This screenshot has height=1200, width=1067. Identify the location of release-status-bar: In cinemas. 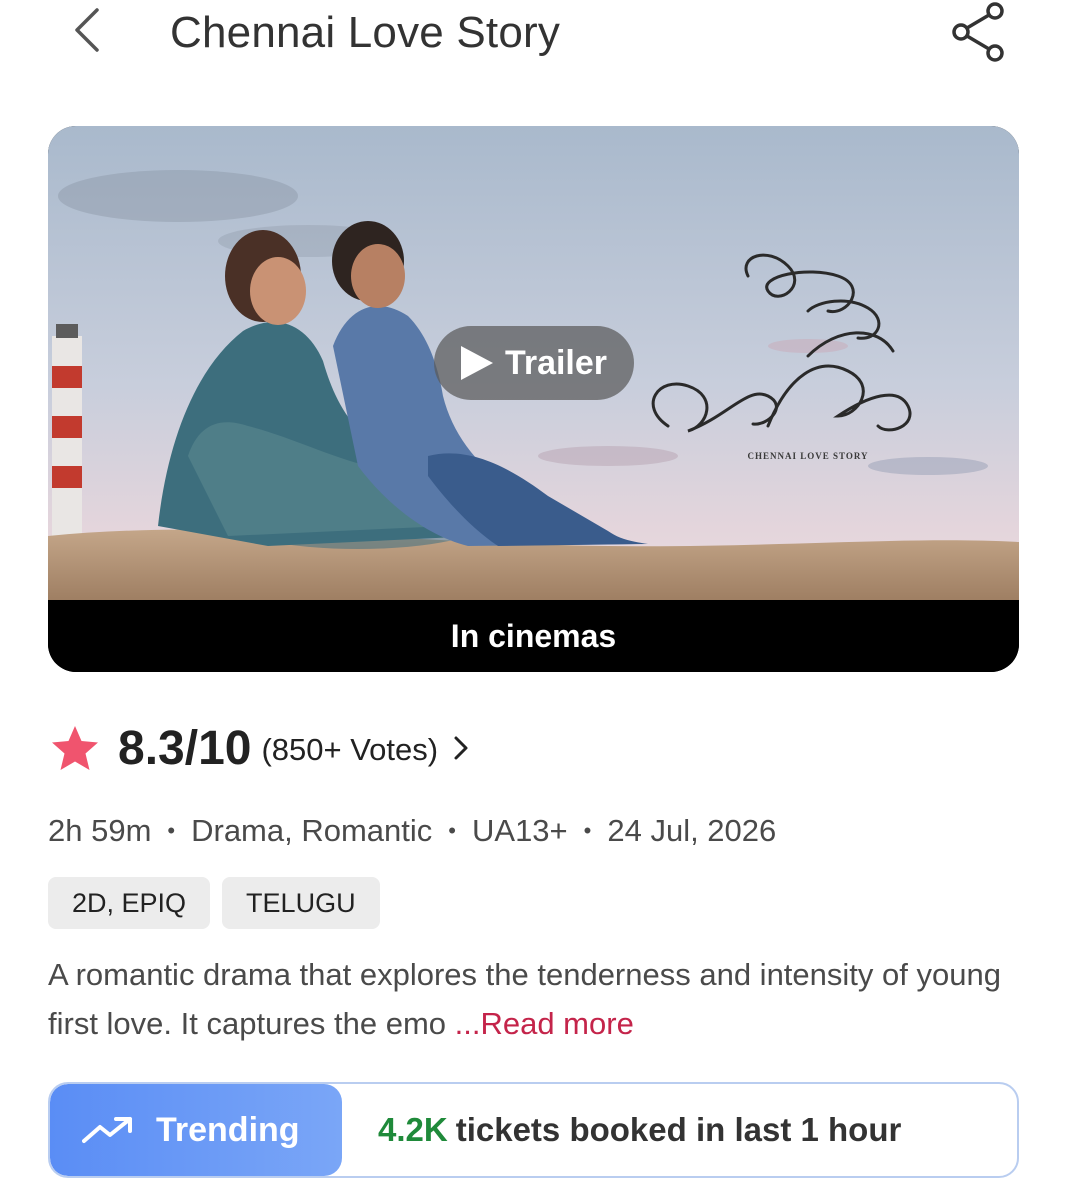
(533, 636).